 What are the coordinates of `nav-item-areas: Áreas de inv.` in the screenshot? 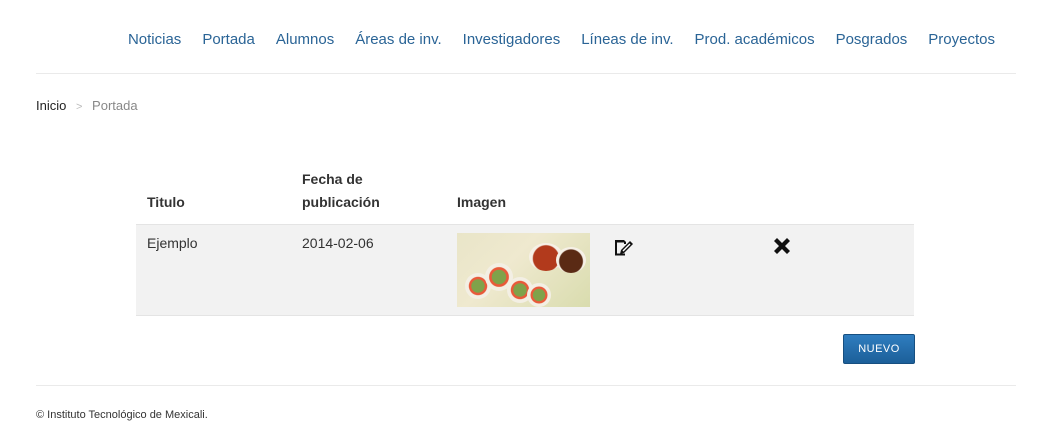 It's located at (398, 39).